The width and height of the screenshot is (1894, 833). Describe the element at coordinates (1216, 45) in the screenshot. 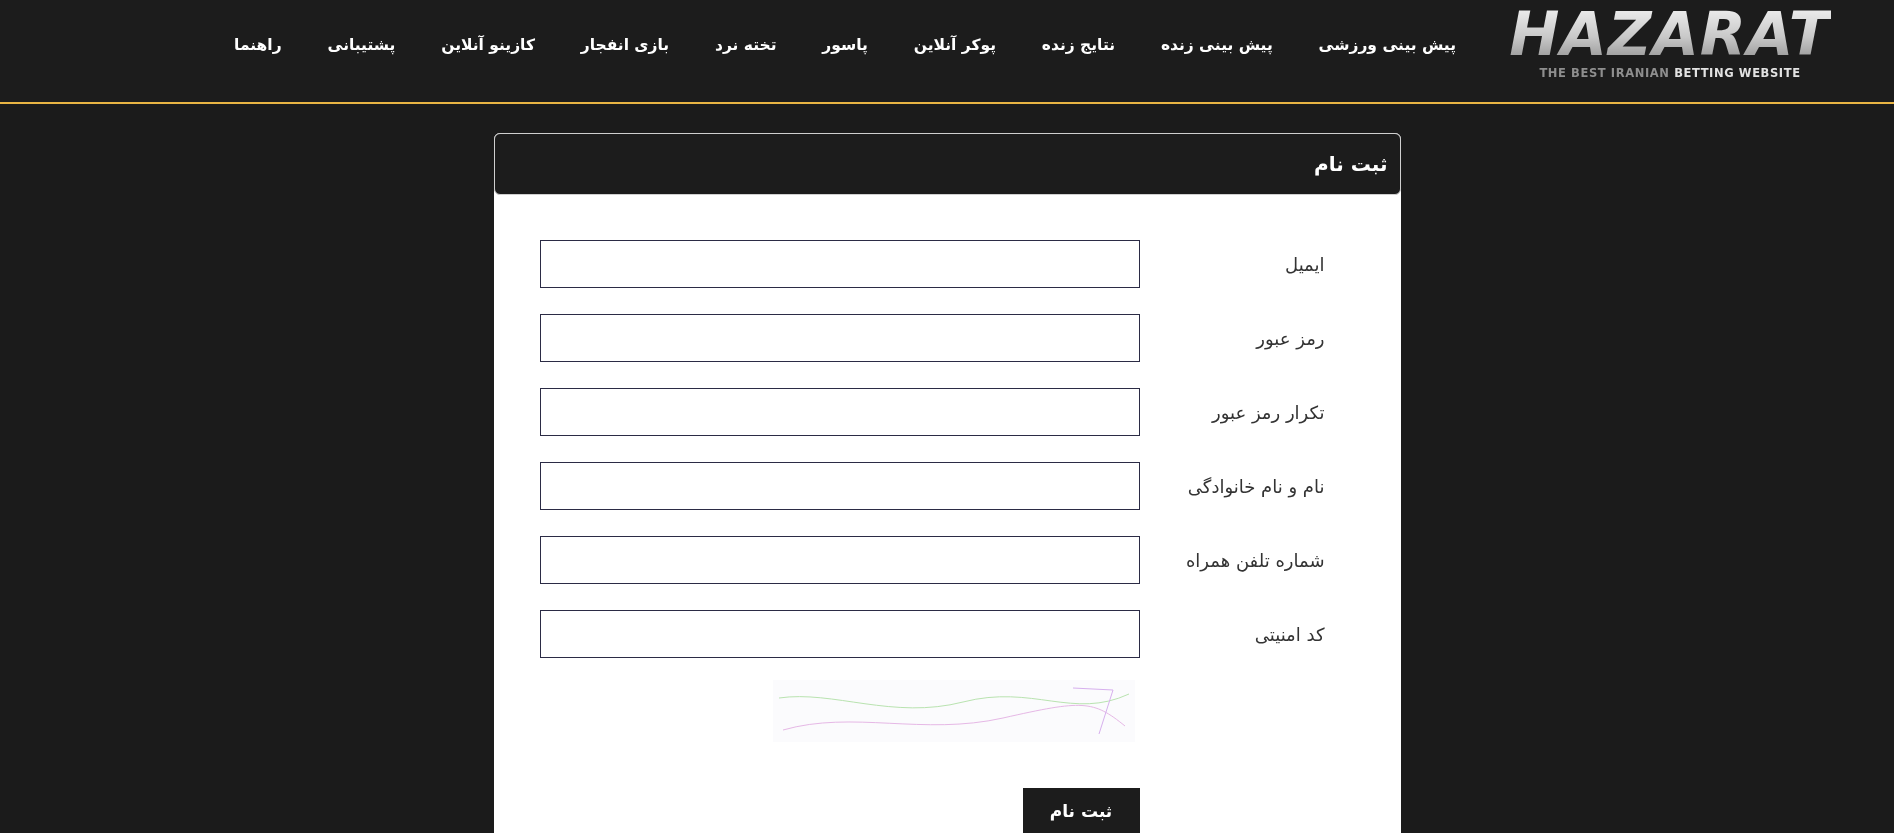

I see `nav-link: پیش بینی زنده` at that location.